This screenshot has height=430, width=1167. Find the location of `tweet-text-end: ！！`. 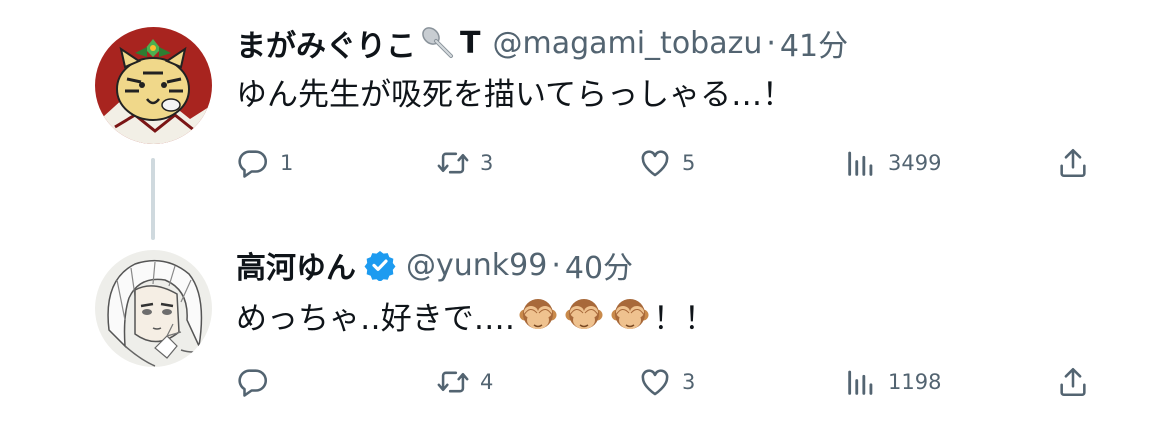

tweet-text-end: ！！ is located at coordinates (684, 319).